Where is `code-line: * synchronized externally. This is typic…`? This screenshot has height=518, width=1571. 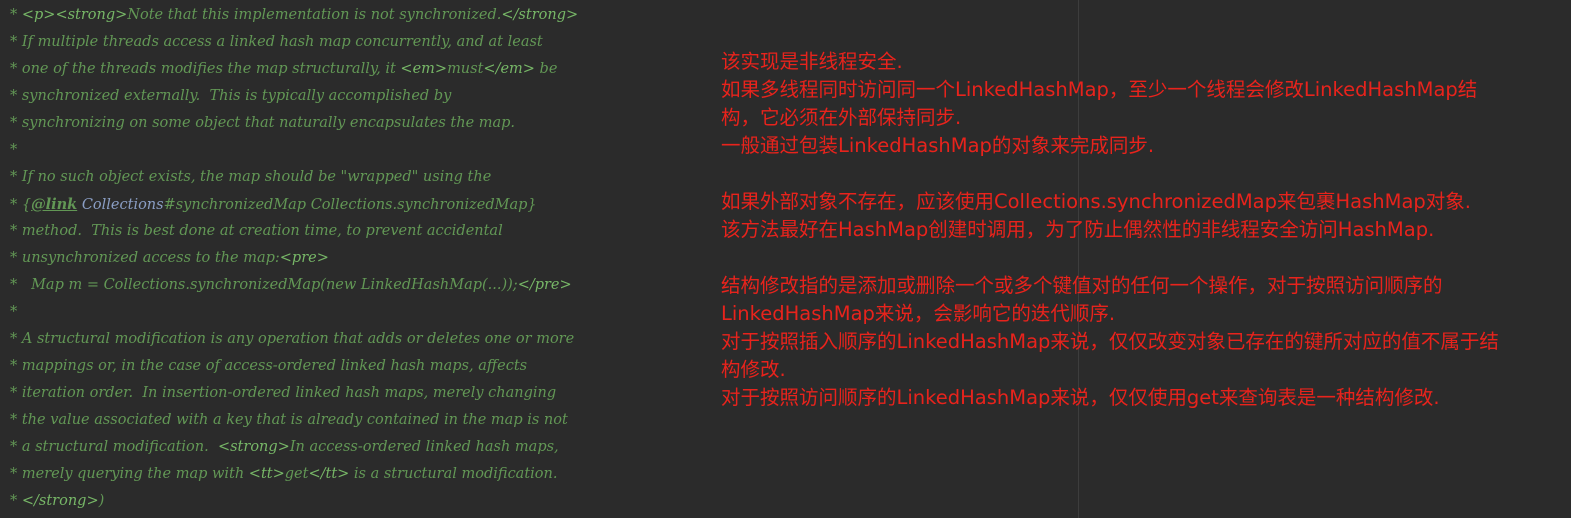
code-line: * synchronized externally. This is typic… is located at coordinates (360, 98).